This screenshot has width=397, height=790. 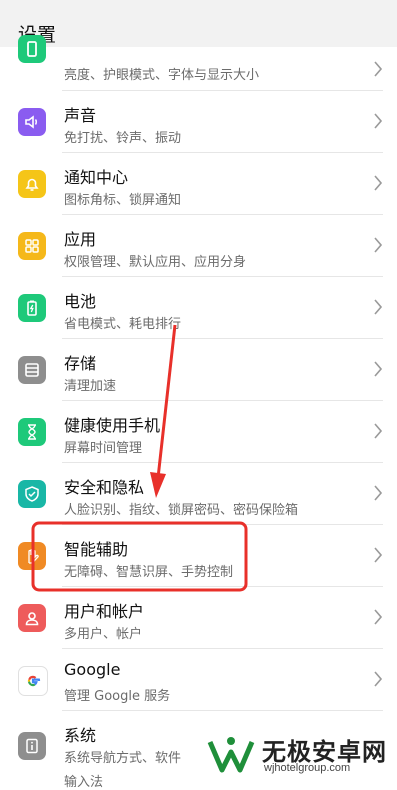 What do you see at coordinates (198, 680) in the screenshot?
I see `settings-item-google: Google 管理 Google 服务` at bounding box center [198, 680].